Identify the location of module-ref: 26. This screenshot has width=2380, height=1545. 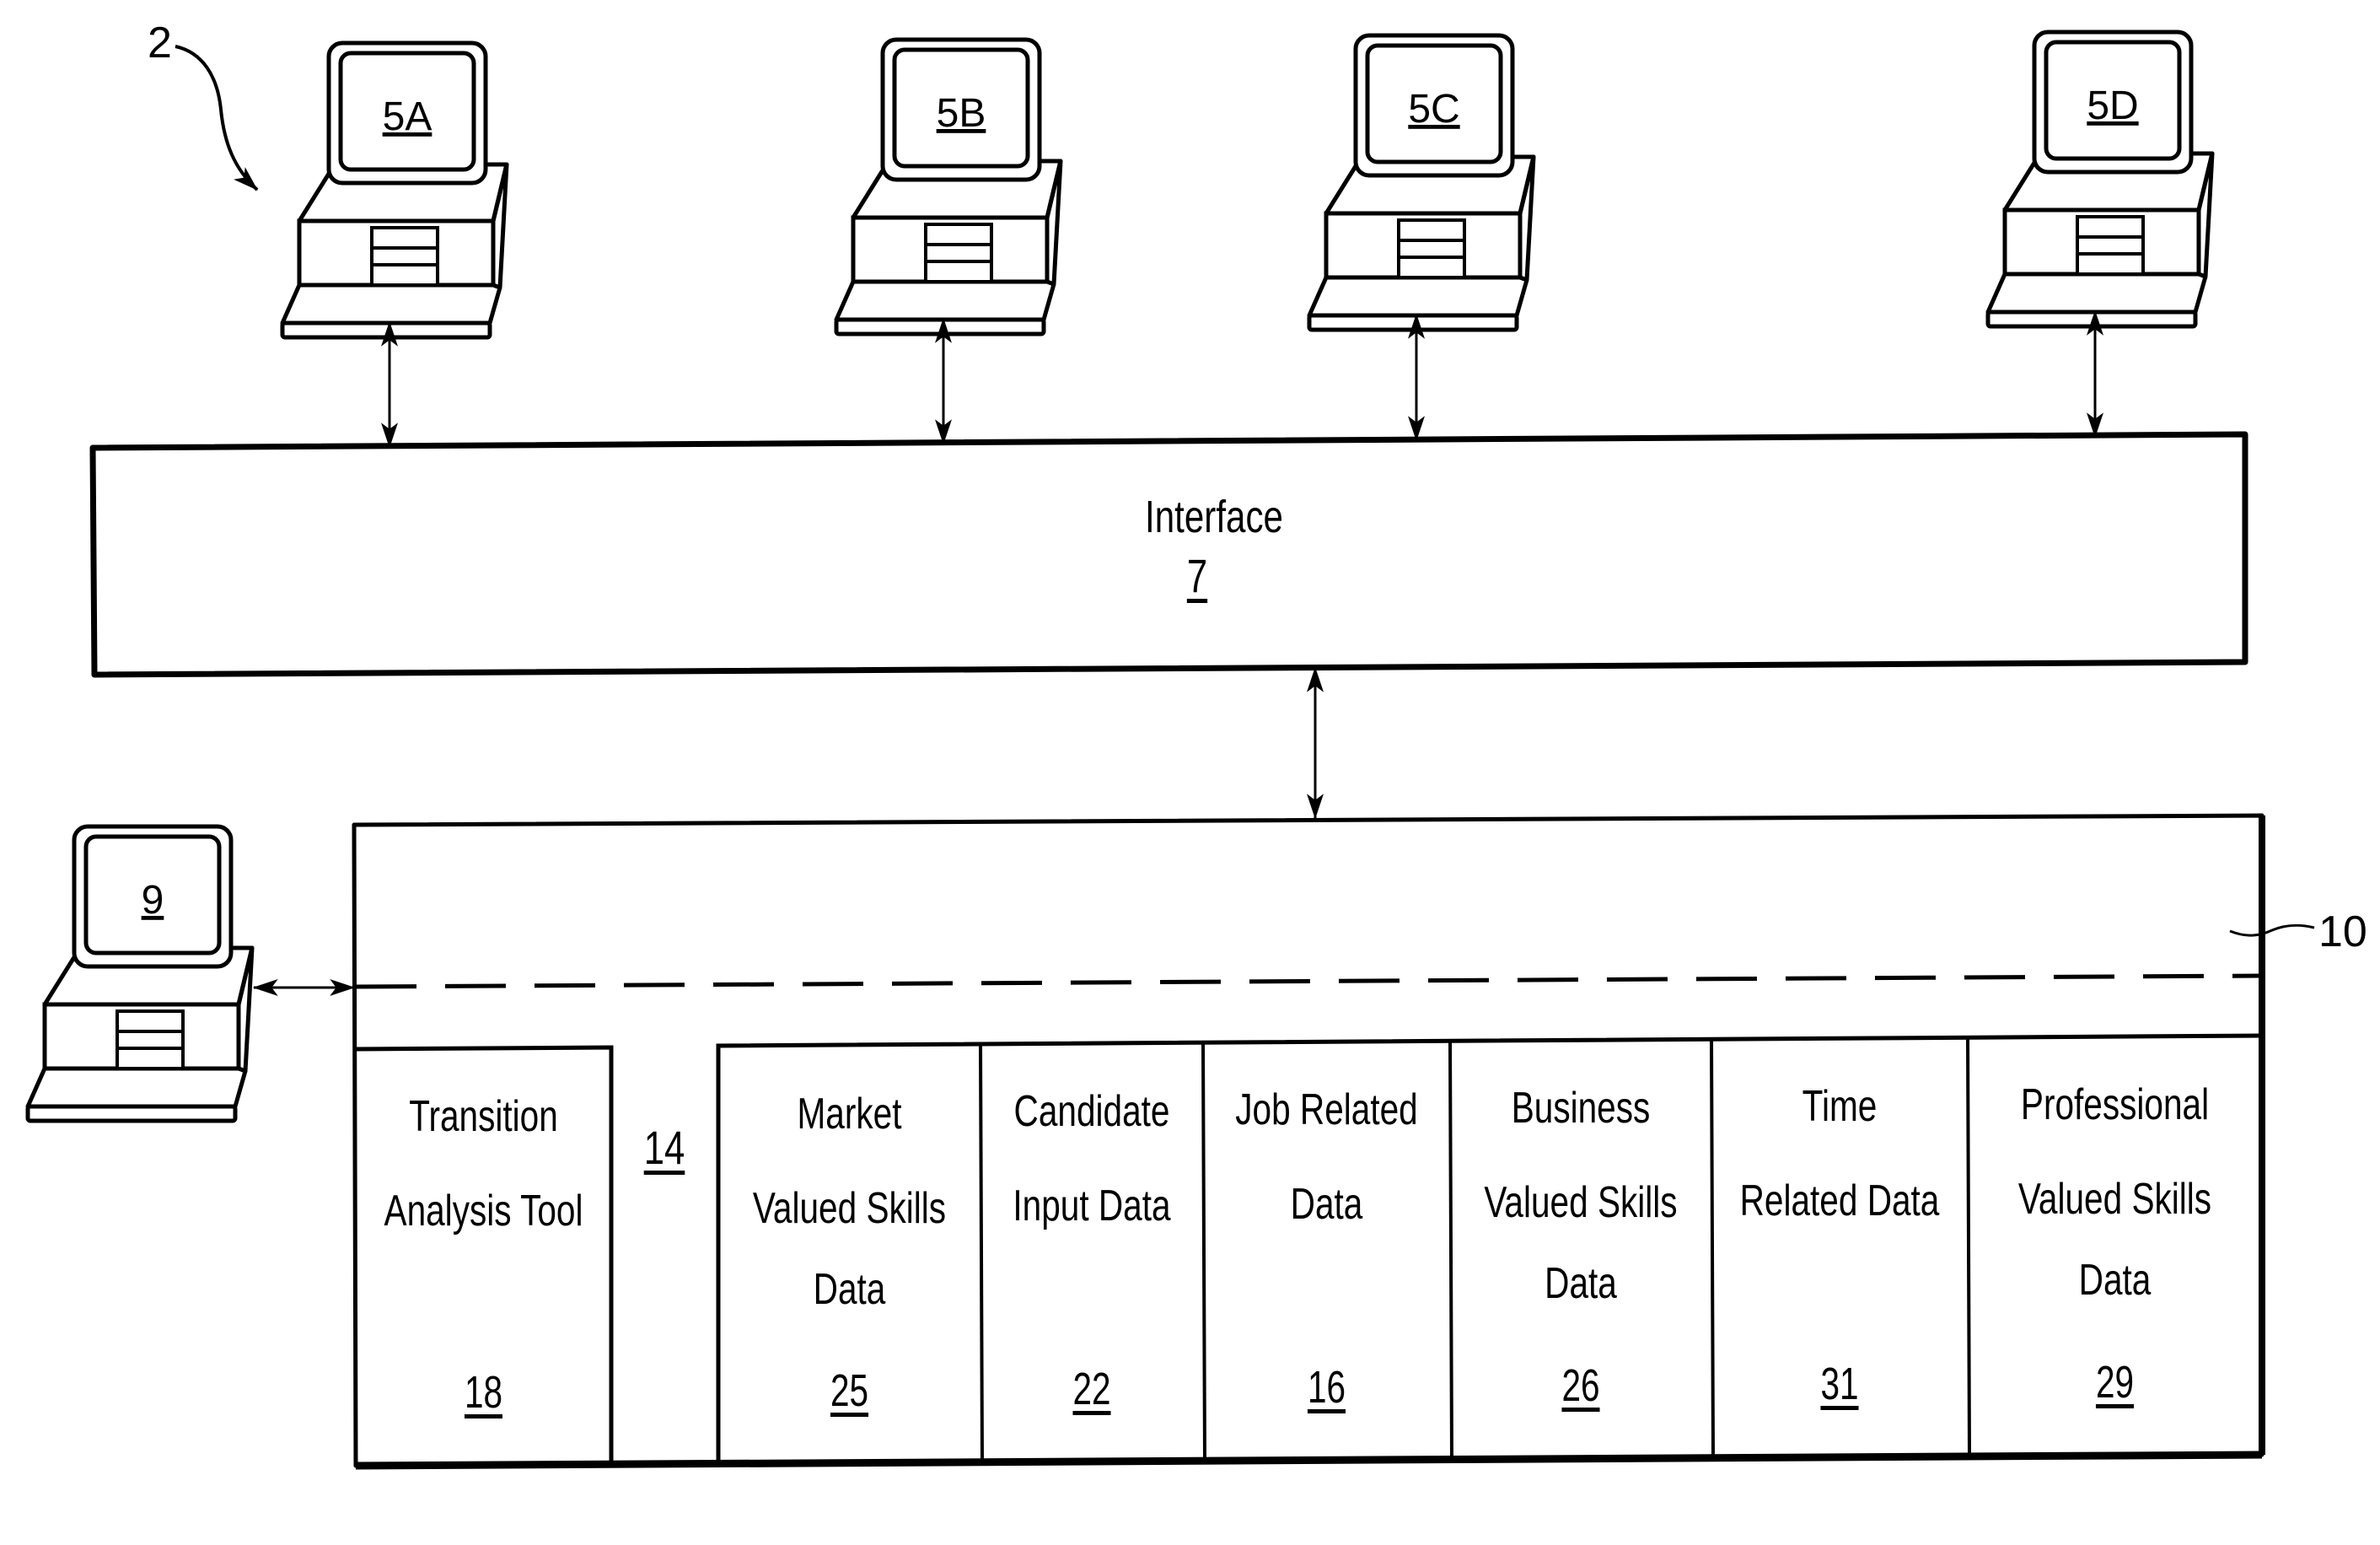
(1580, 1385).